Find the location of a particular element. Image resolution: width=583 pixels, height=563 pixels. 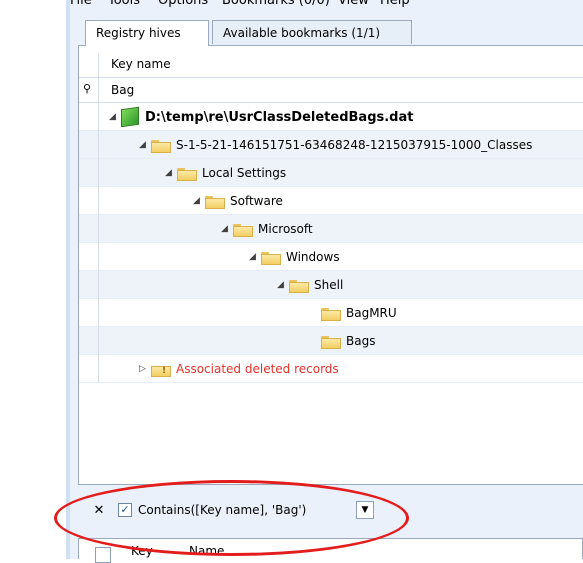

filter-pin-icon: ⚲ is located at coordinates (87, 88).